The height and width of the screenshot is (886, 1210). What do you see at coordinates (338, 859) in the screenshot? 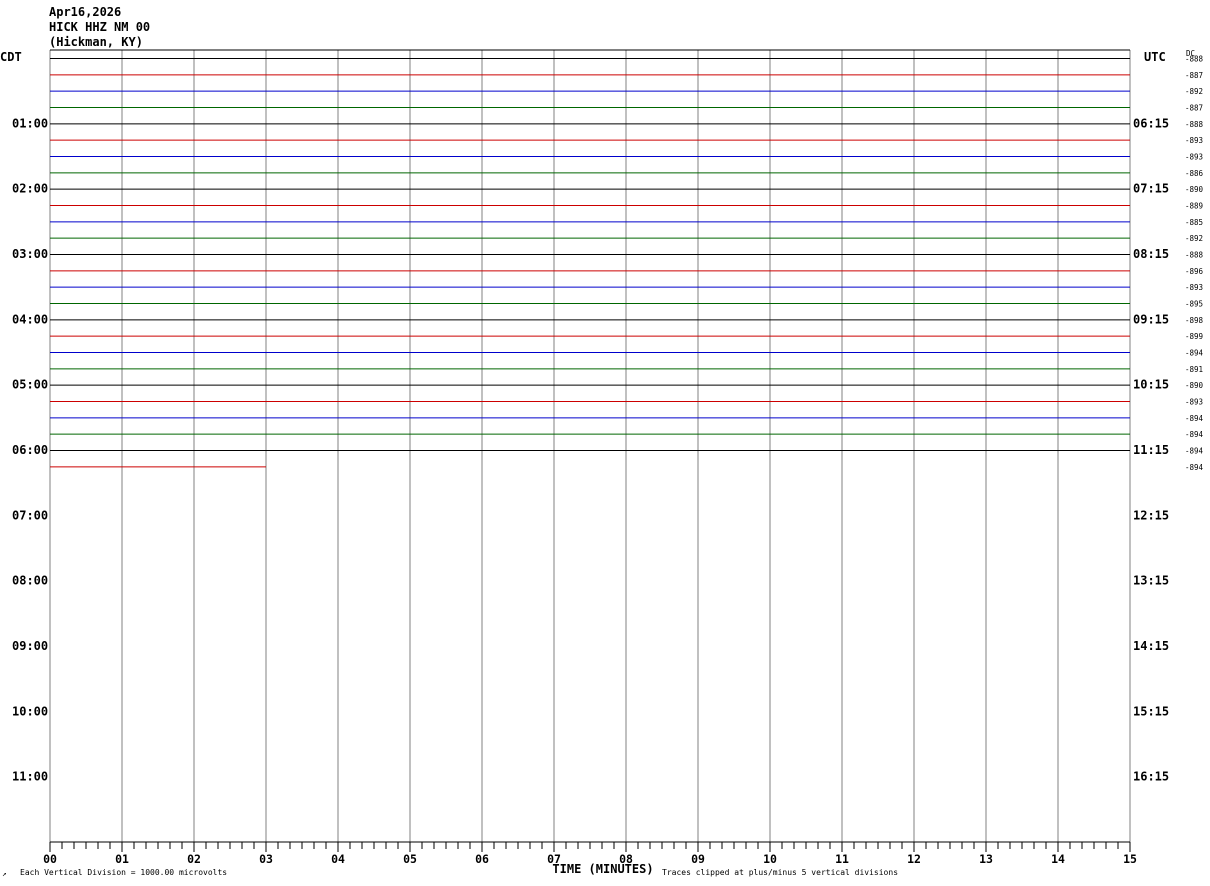
I see `x-tick-label: 04` at bounding box center [338, 859].